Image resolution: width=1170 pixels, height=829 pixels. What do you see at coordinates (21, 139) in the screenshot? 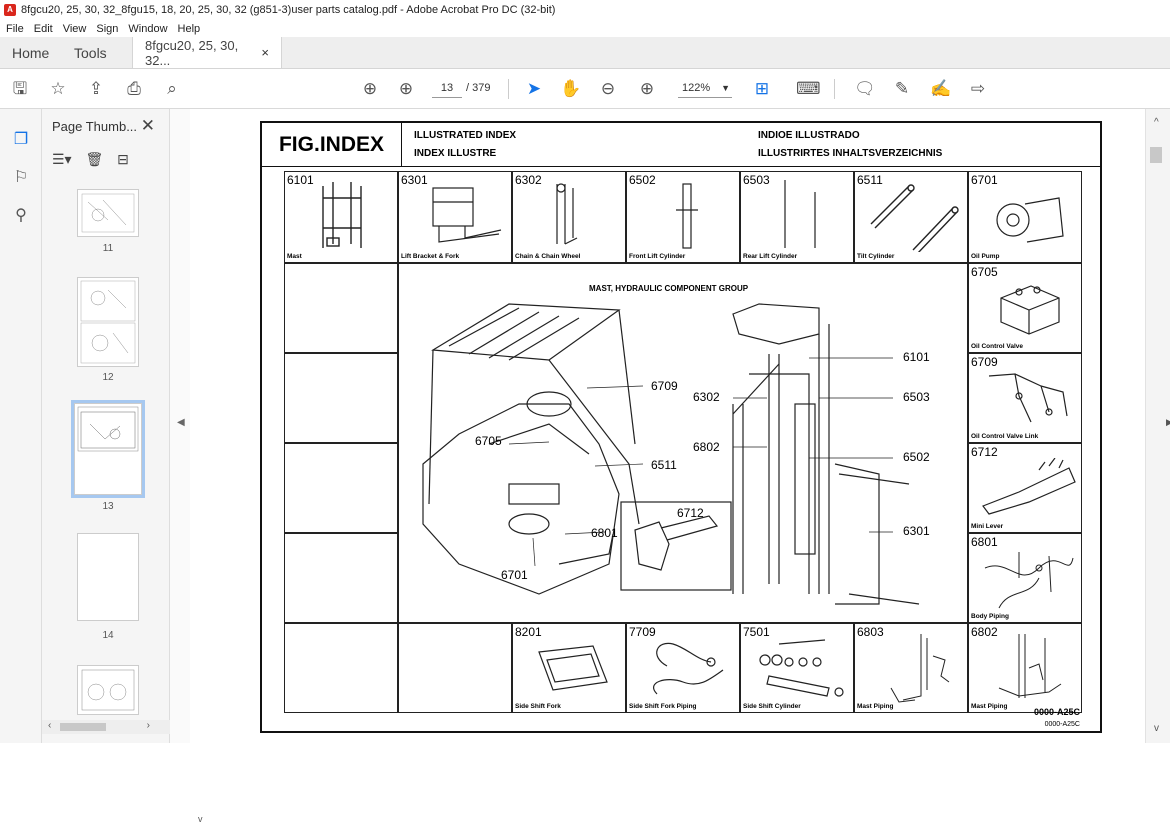
I see `page-thumbnails-icon: ❐` at bounding box center [21, 139].